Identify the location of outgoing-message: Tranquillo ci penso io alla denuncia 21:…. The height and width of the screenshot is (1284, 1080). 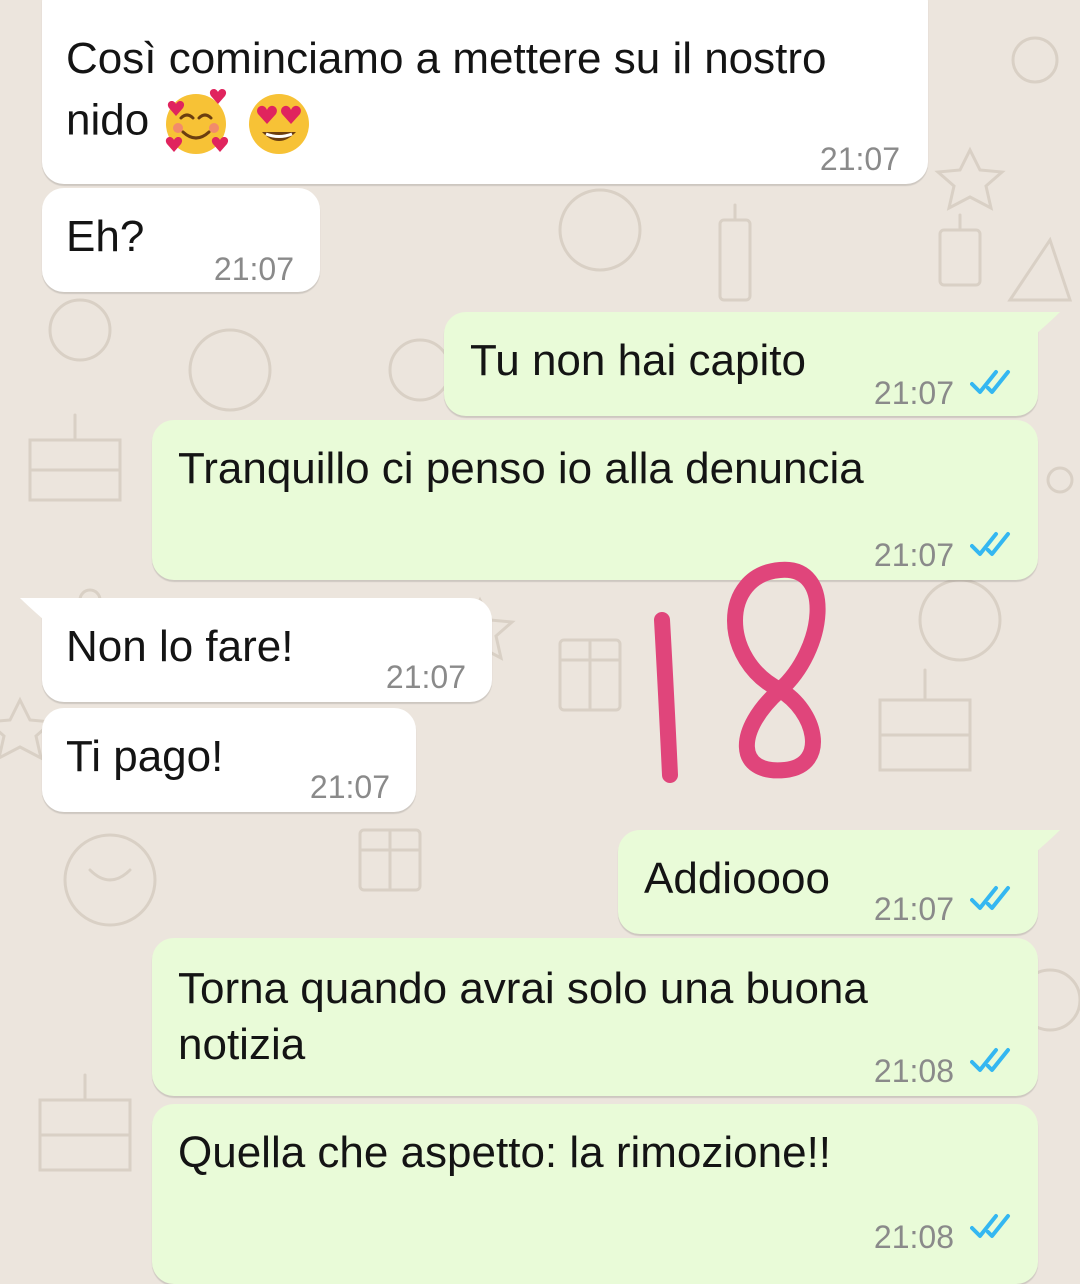
(595, 500).